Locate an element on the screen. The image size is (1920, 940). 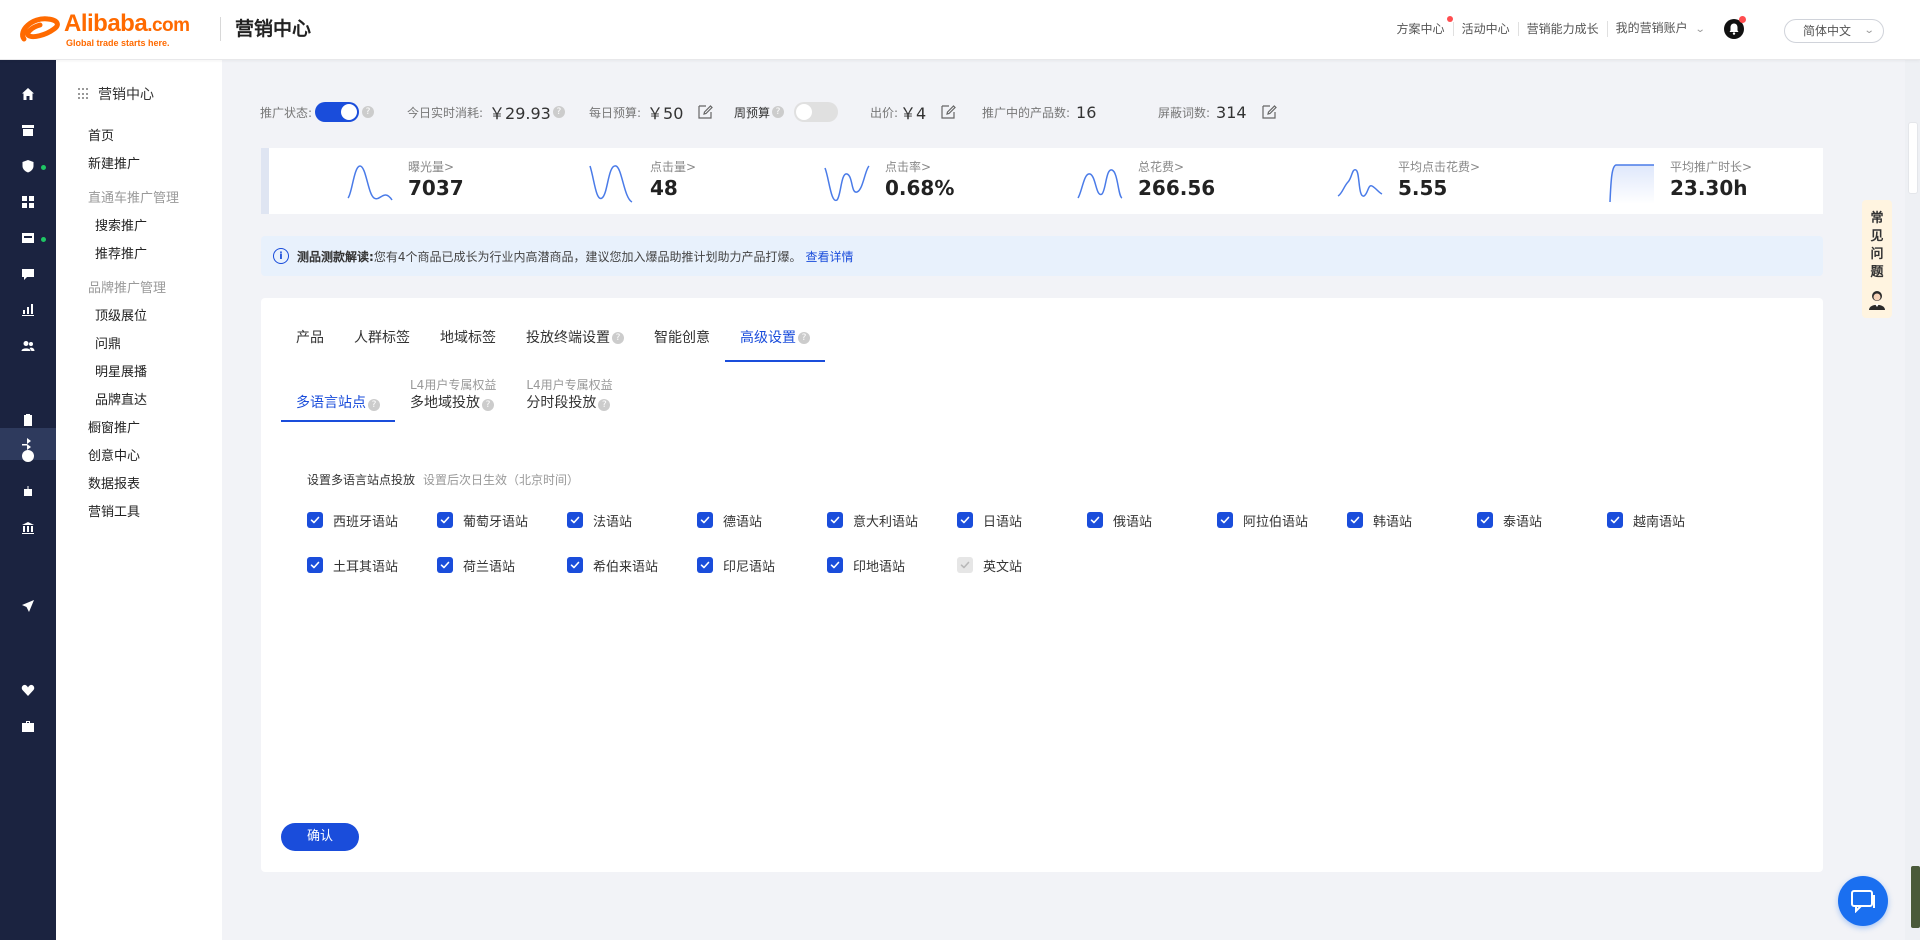
subtab-multiregion: L4用户专属权益 多地域投放? is located at coordinates (453, 398).